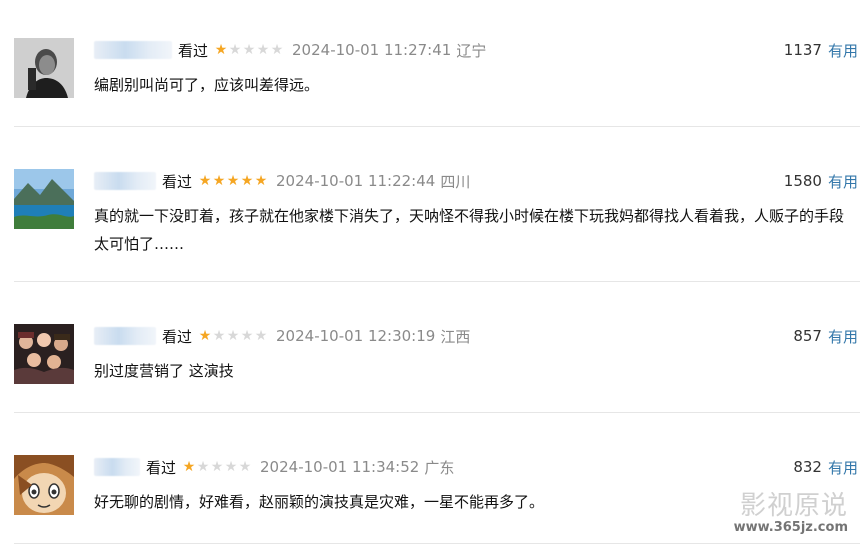 The width and height of the screenshot is (862, 547). I want to click on comment-meta: 看过 ★ ★ ★ ★ ★ 2024-10-01 12:30:19 江西, so click(282, 336).